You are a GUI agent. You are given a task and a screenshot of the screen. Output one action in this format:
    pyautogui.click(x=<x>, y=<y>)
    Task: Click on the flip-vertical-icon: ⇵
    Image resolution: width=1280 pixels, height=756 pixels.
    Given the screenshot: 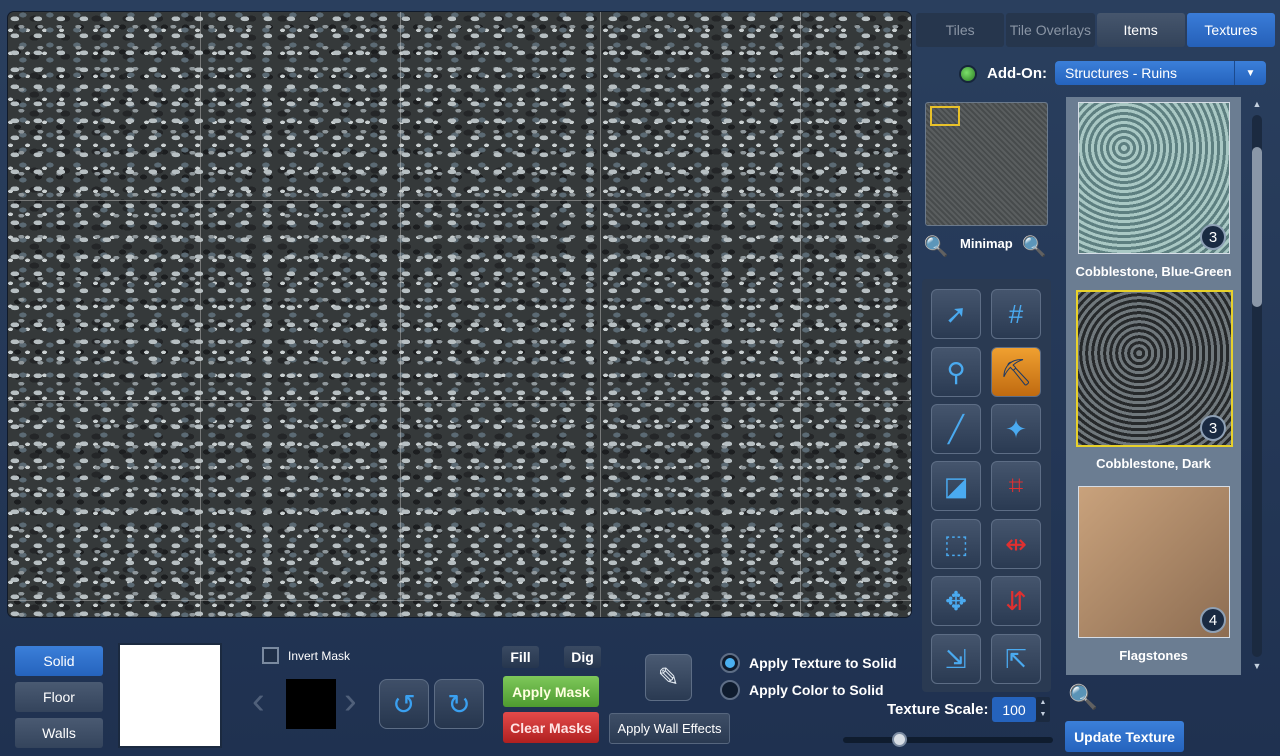 What is the action you would take?
    pyautogui.click(x=1016, y=601)
    